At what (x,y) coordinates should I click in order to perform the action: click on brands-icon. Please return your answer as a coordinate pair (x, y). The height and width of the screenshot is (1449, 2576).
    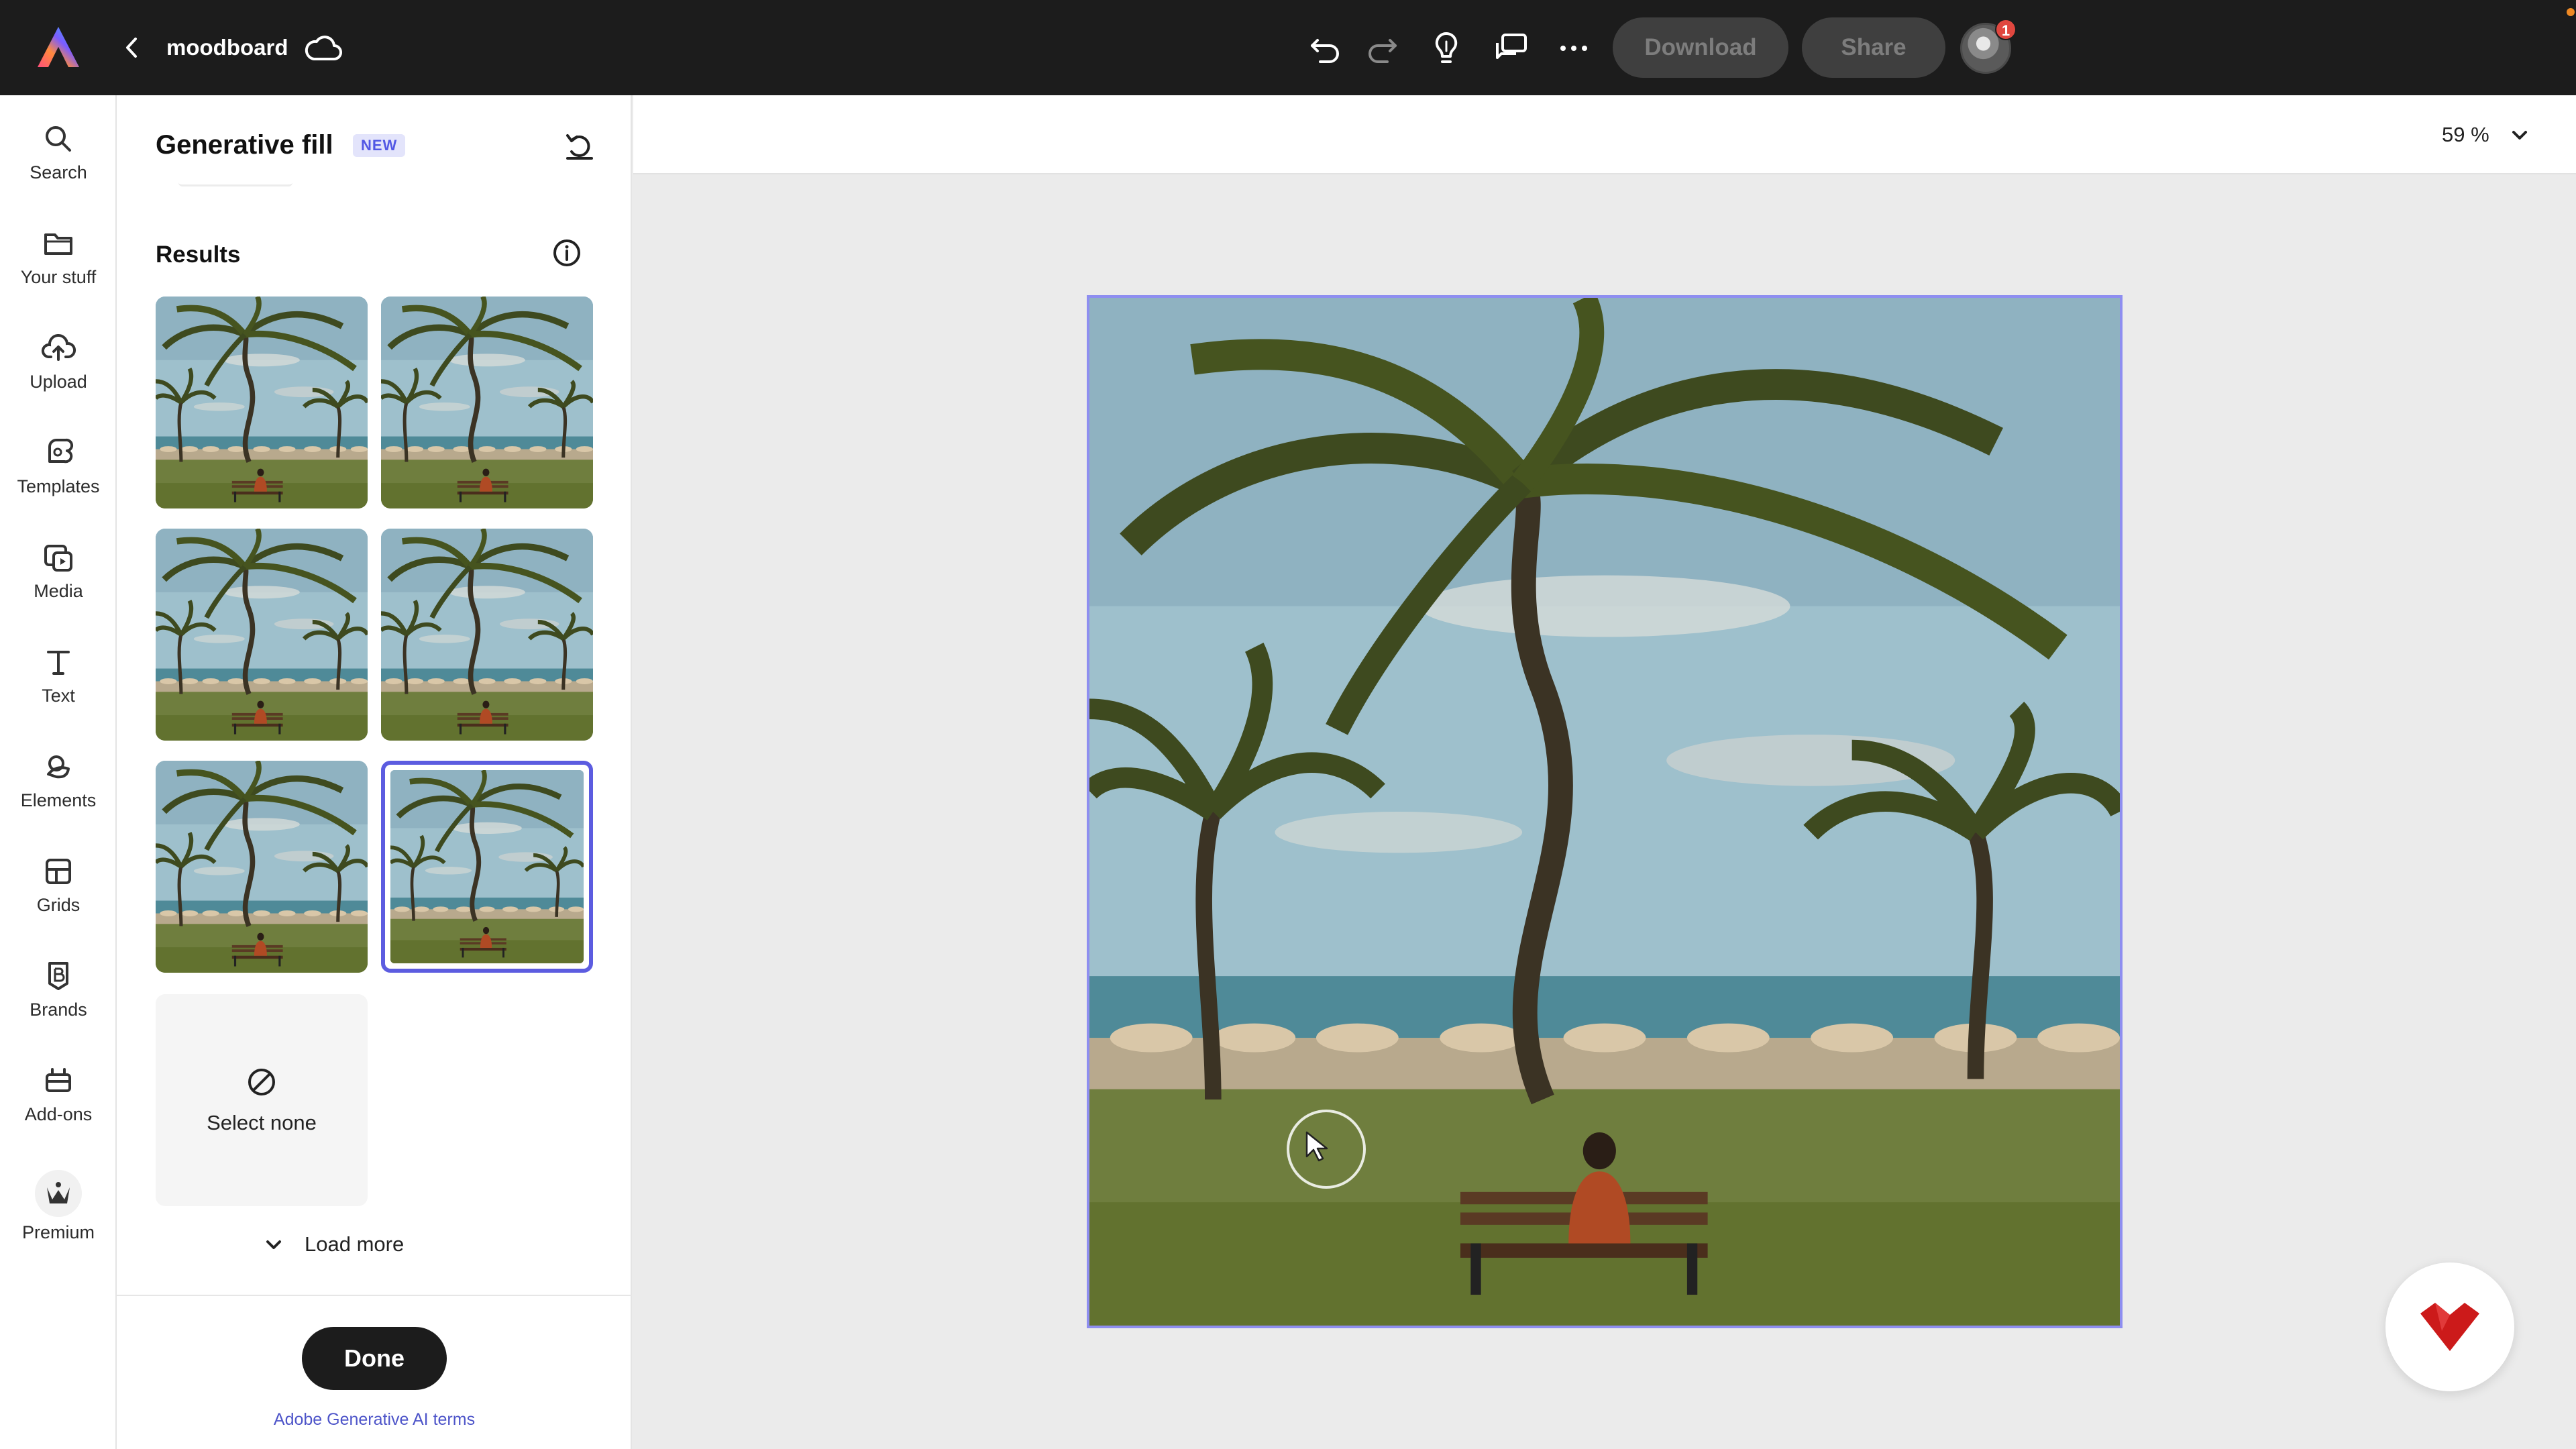
    Looking at the image, I should click on (58, 976).